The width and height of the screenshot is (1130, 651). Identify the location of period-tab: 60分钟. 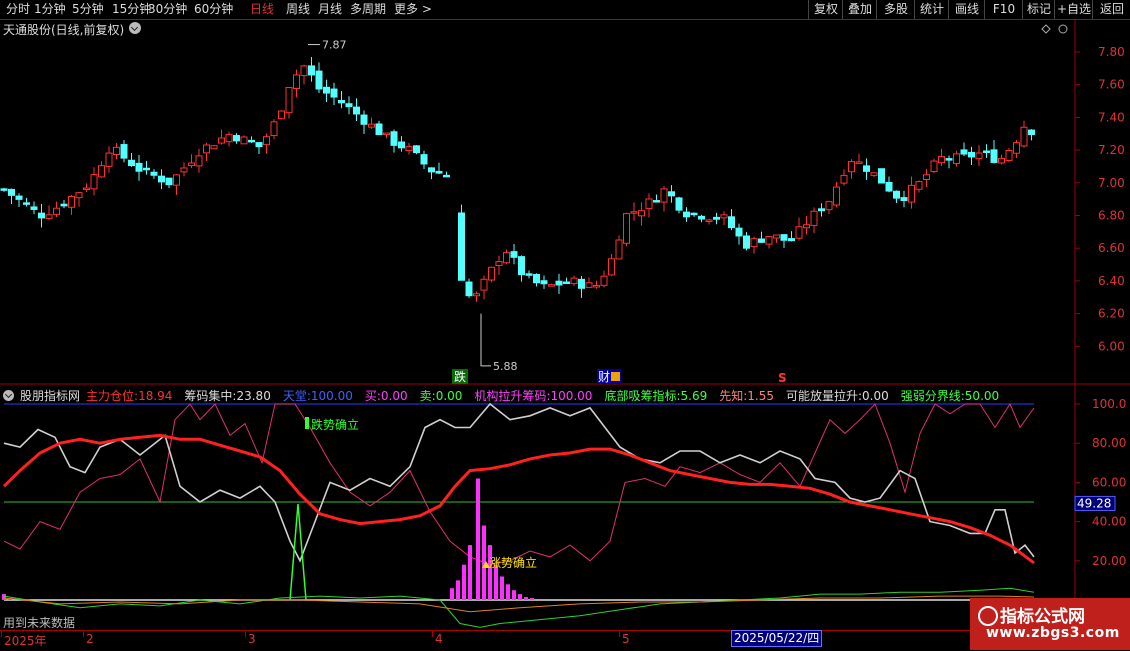
(213, 9).